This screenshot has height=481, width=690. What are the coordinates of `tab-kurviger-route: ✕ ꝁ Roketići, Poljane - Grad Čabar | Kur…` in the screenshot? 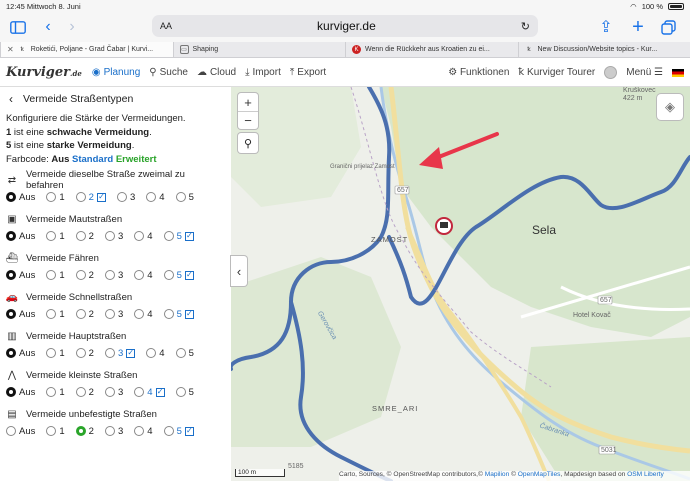 It's located at (86, 49).